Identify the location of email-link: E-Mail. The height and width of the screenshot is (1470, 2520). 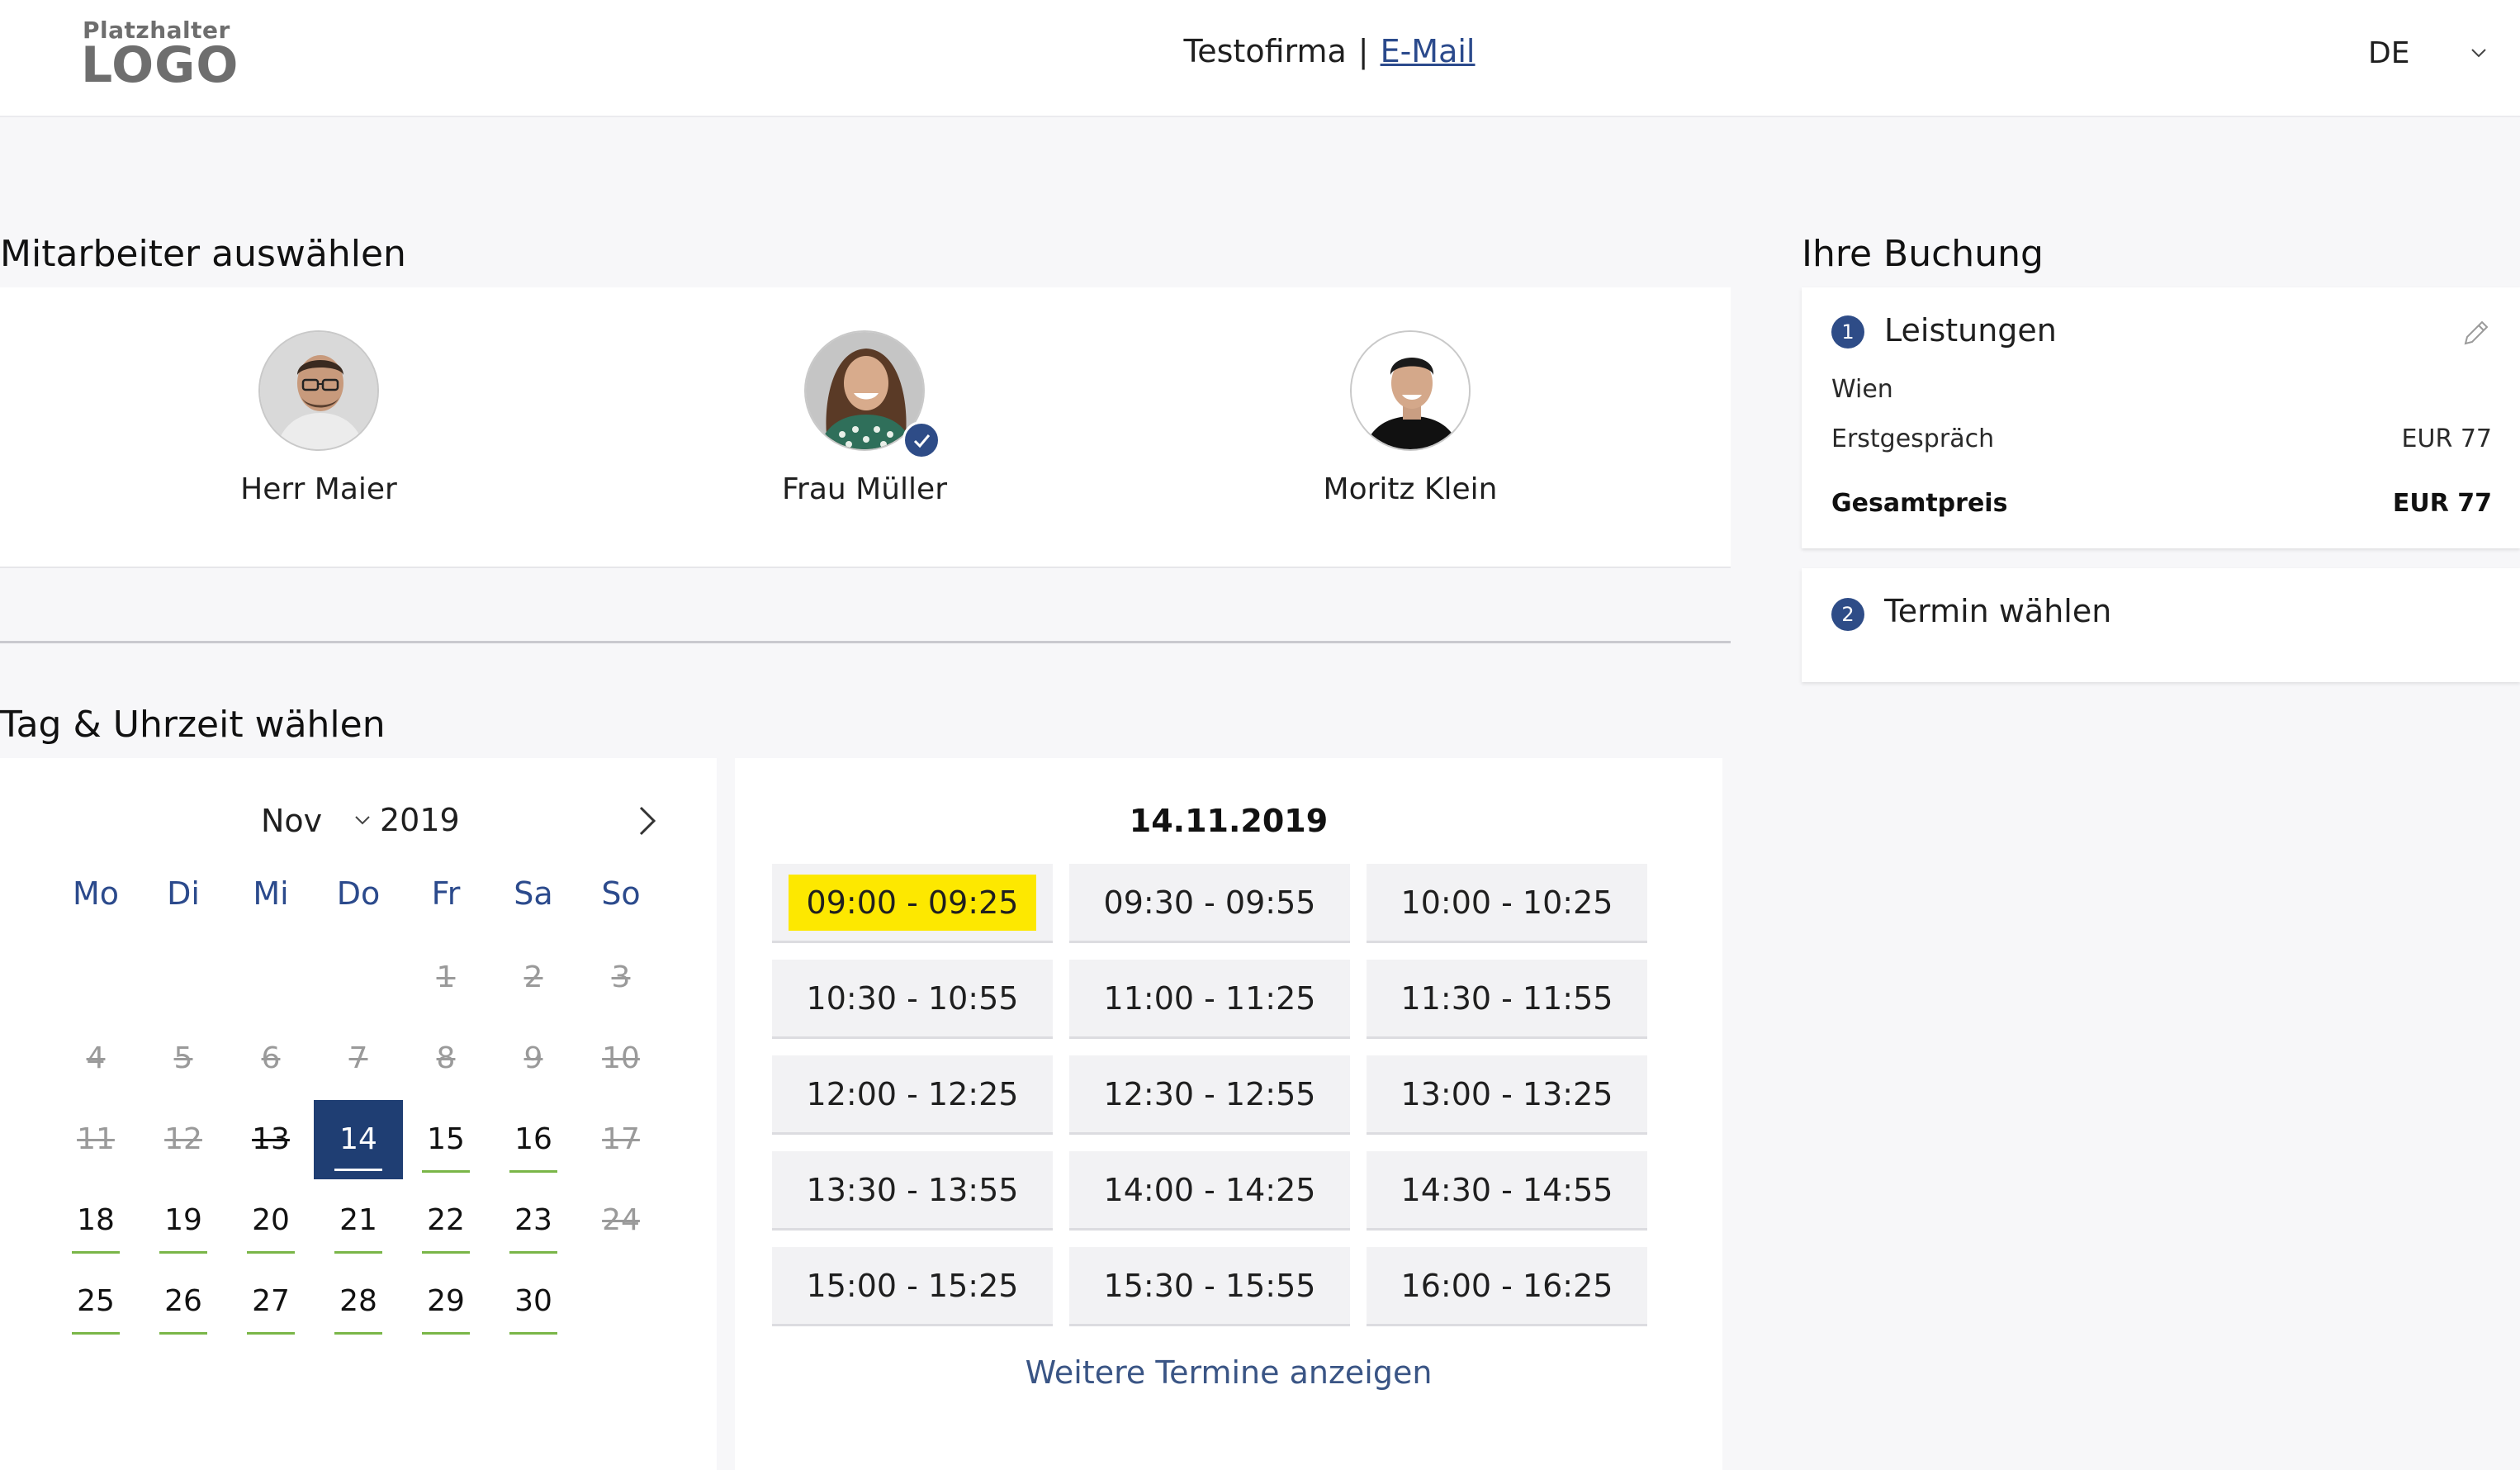
(1428, 51).